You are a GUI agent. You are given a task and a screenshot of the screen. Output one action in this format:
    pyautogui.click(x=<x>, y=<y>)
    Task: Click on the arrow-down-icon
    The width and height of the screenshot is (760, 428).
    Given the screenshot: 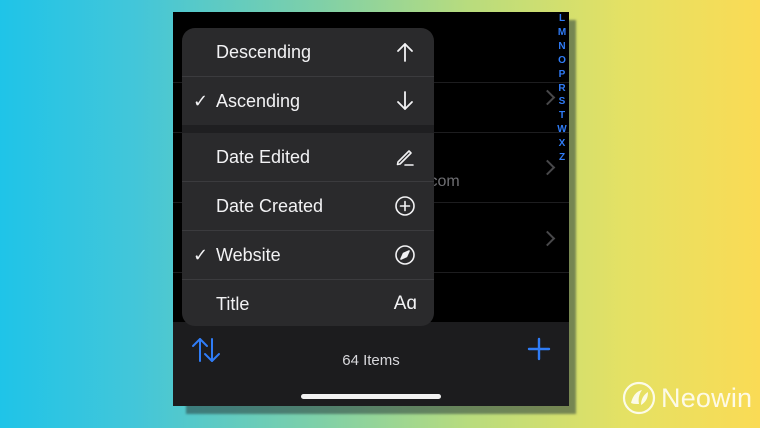 What is the action you would take?
    pyautogui.click(x=405, y=100)
    